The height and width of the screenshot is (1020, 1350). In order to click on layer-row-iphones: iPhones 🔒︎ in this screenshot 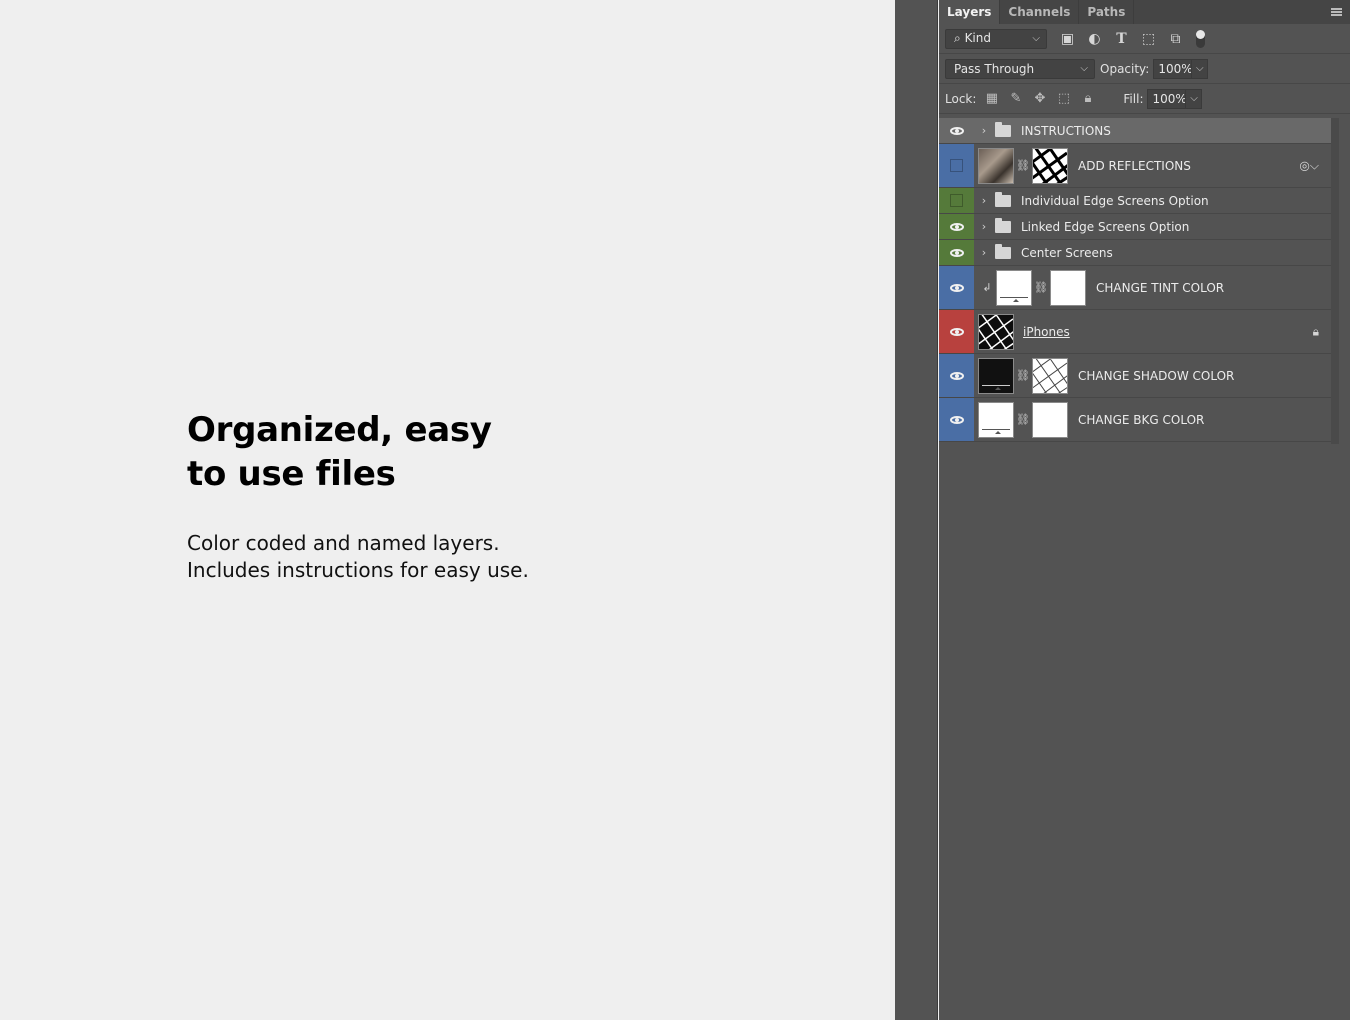, I will do `click(1135, 332)`.